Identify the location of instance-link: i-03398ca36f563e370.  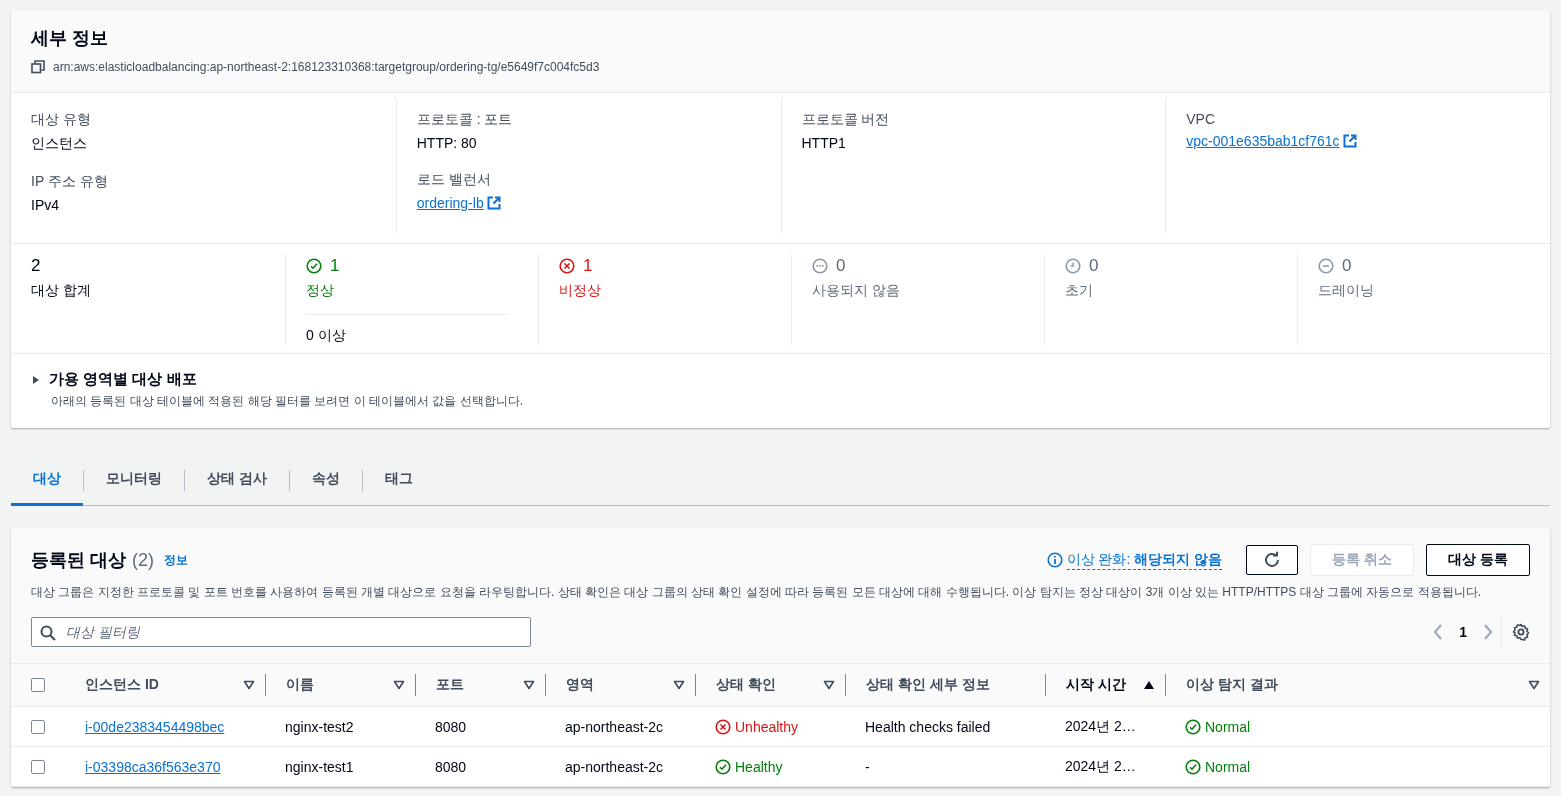
(153, 766).